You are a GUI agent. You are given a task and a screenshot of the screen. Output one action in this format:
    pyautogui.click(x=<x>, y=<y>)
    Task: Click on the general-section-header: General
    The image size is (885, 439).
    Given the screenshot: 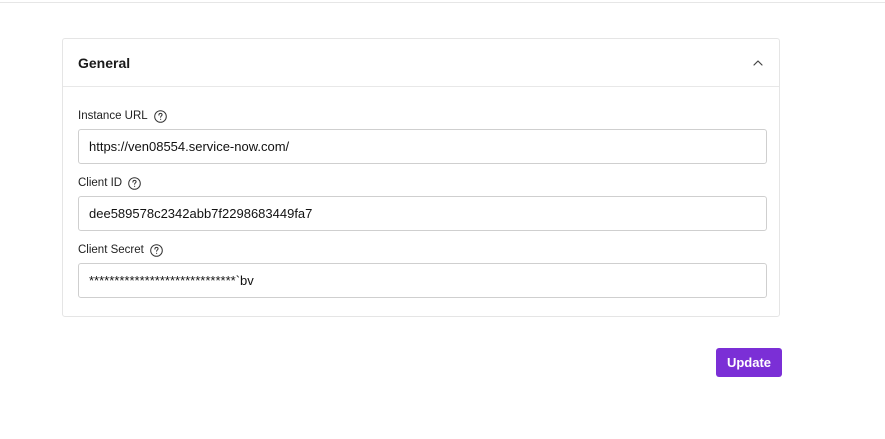 What is the action you would take?
    pyautogui.click(x=421, y=63)
    